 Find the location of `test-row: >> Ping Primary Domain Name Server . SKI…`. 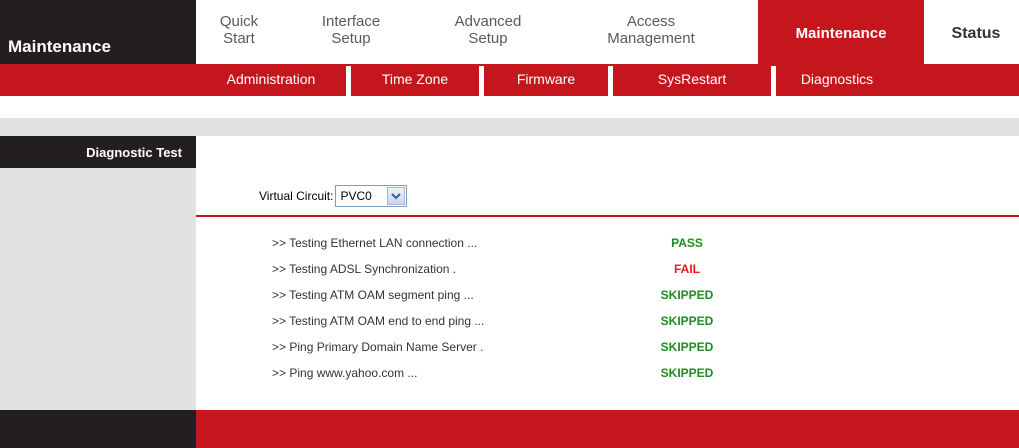

test-row: >> Ping Primary Domain Name Server . SKI… is located at coordinates (552, 349).